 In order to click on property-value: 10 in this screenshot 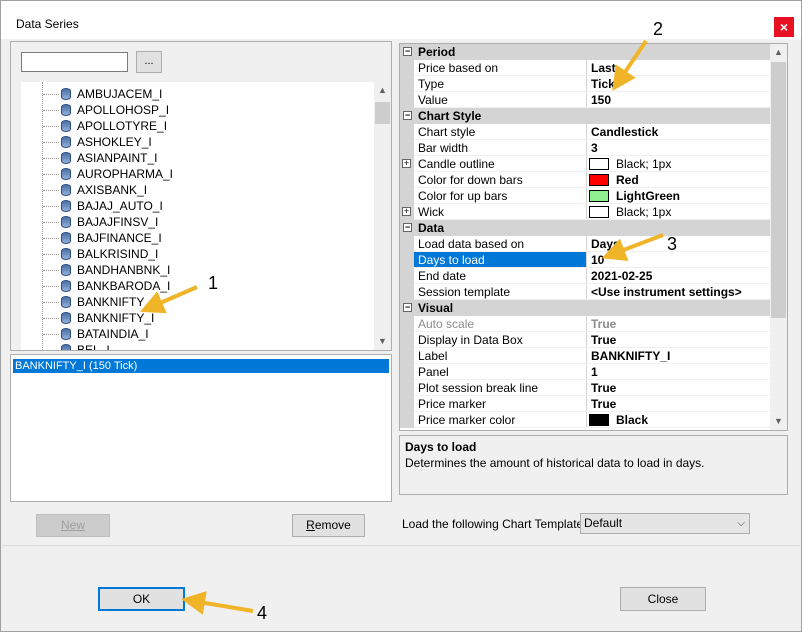, I will do `click(597, 260)`.